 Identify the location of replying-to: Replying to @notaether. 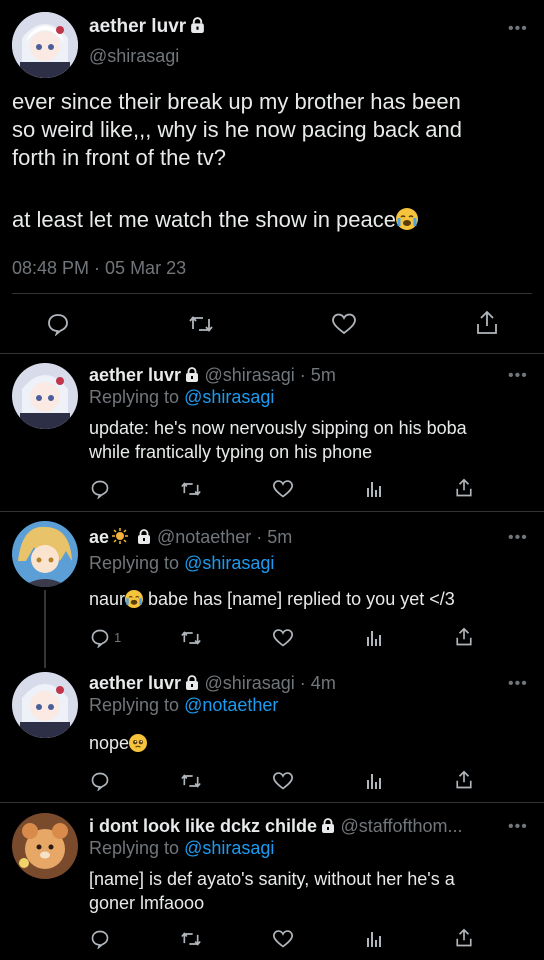
(184, 705).